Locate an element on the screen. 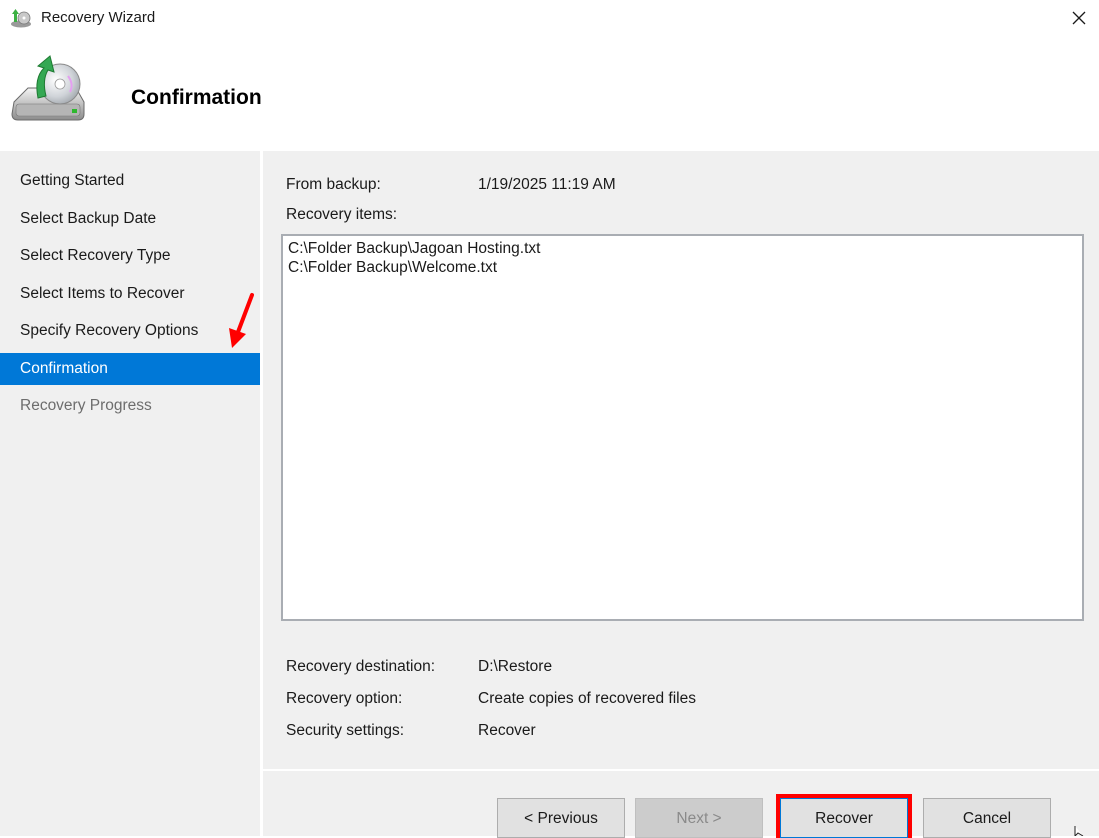 The width and height of the screenshot is (1099, 838). step-confirmation: Confirmation is located at coordinates (130, 369).